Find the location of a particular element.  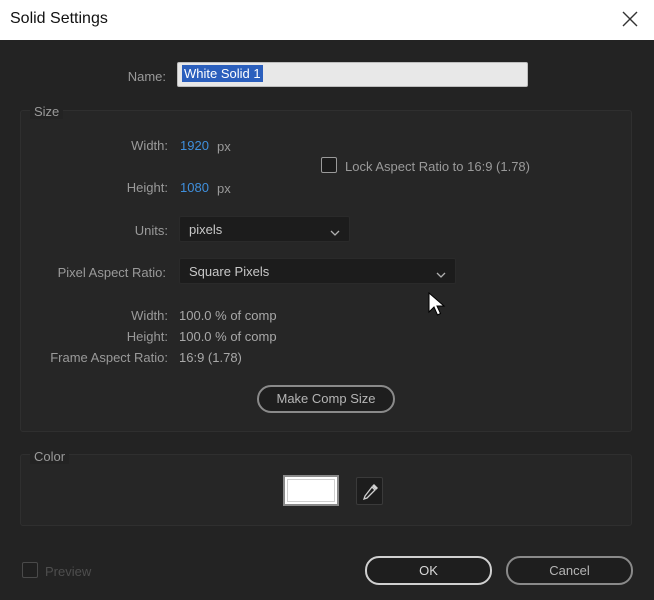

preview-label: Preview is located at coordinates (68, 571).